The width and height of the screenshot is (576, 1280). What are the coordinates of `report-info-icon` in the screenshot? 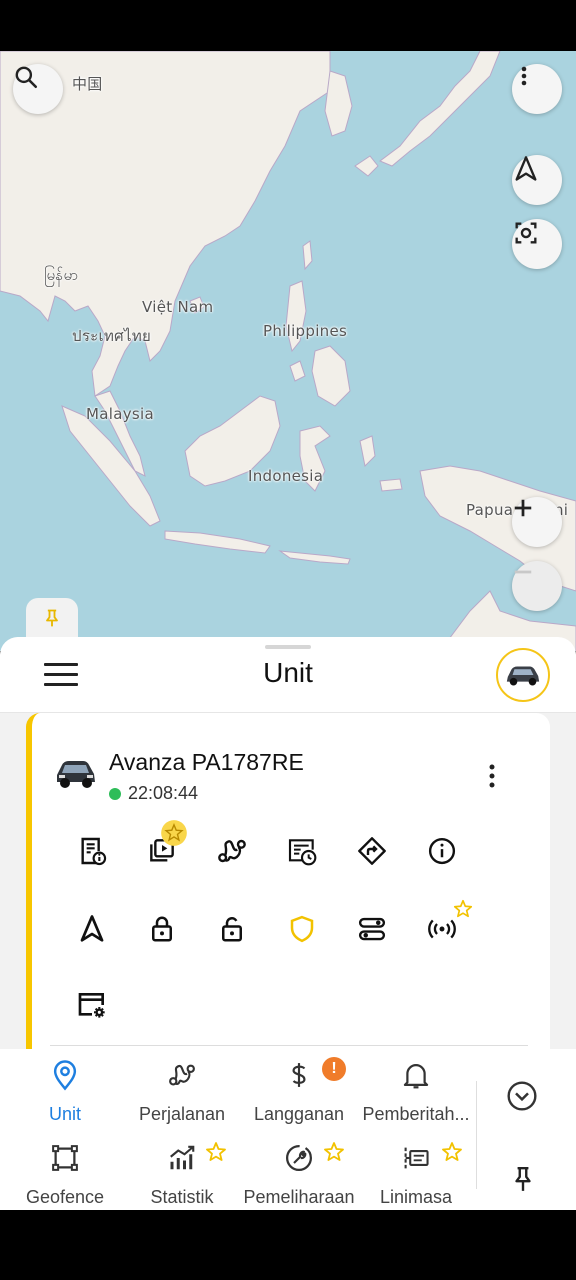 It's located at (94, 851).